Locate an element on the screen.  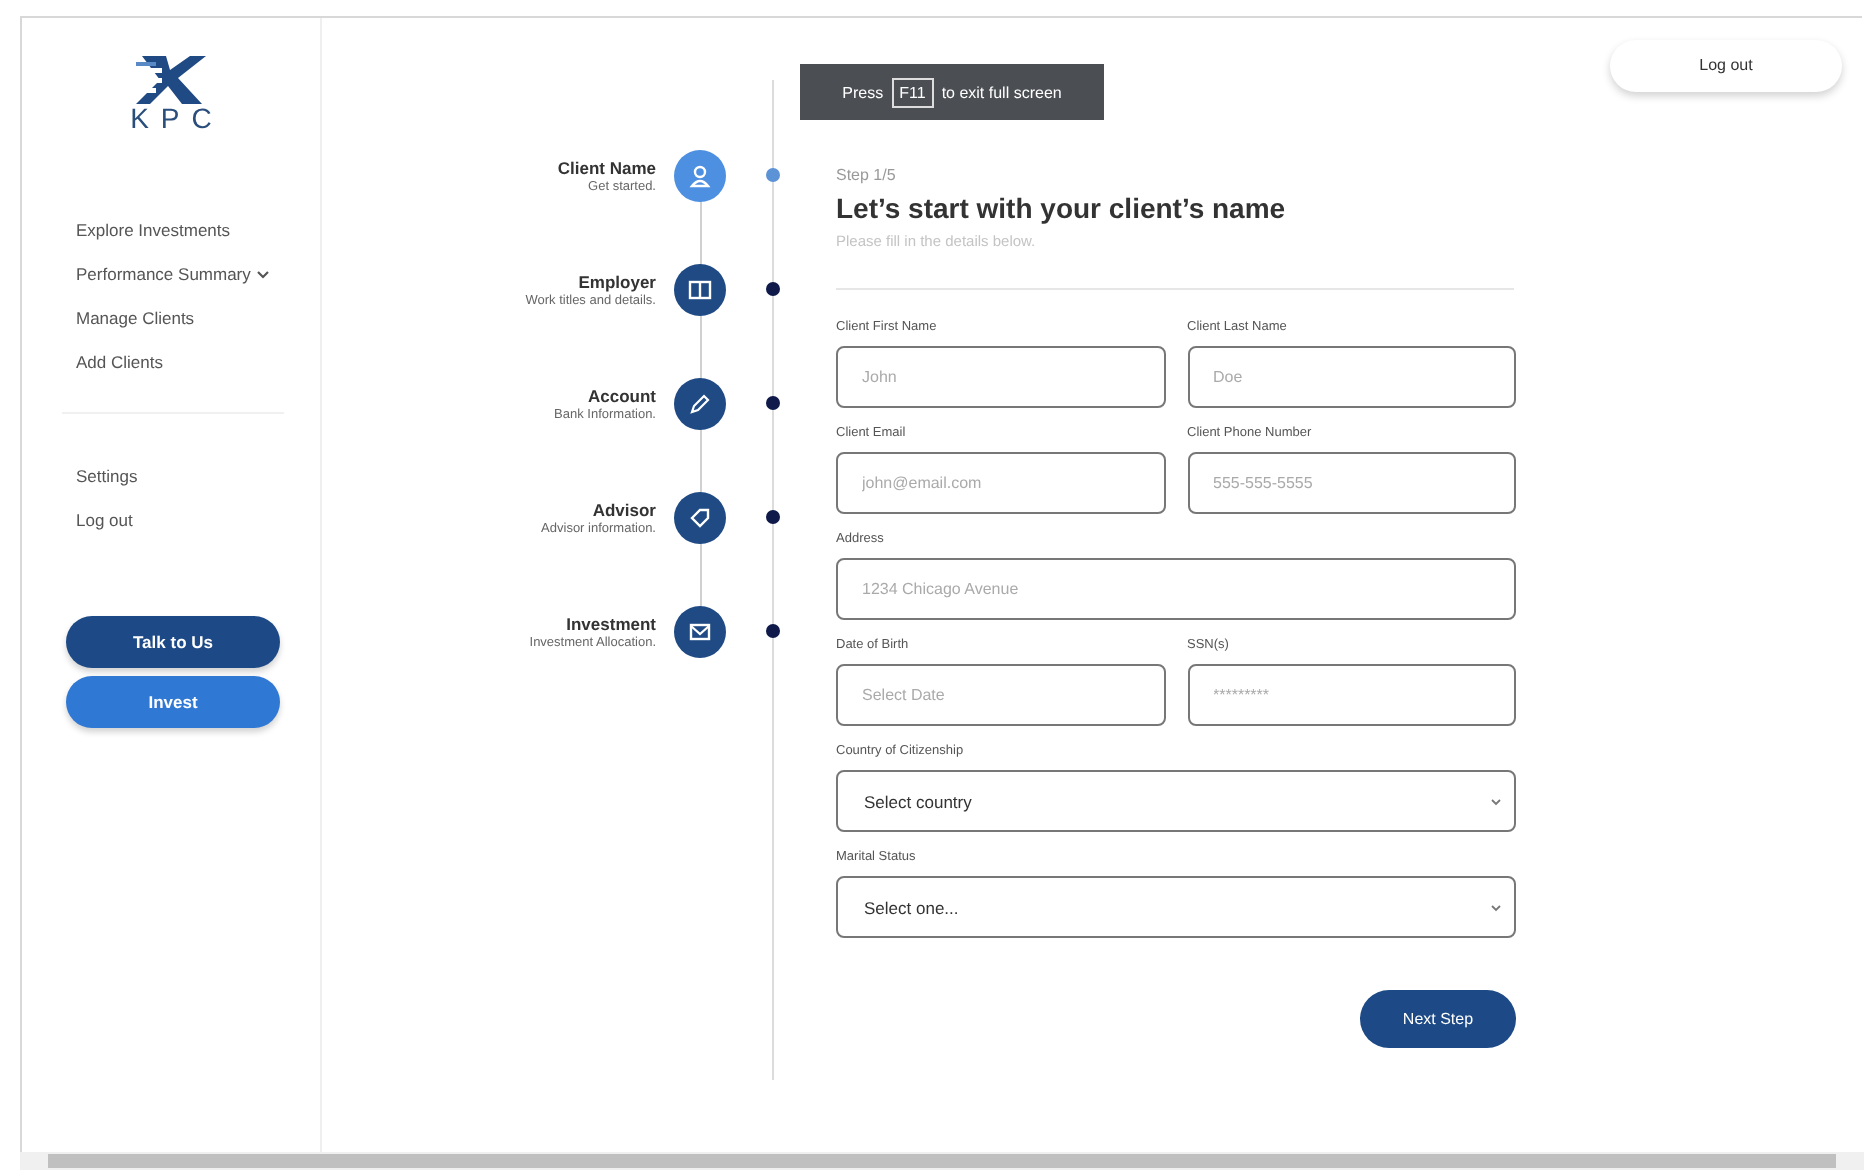
notice-text: to exit full screen is located at coordinates (1001, 92).